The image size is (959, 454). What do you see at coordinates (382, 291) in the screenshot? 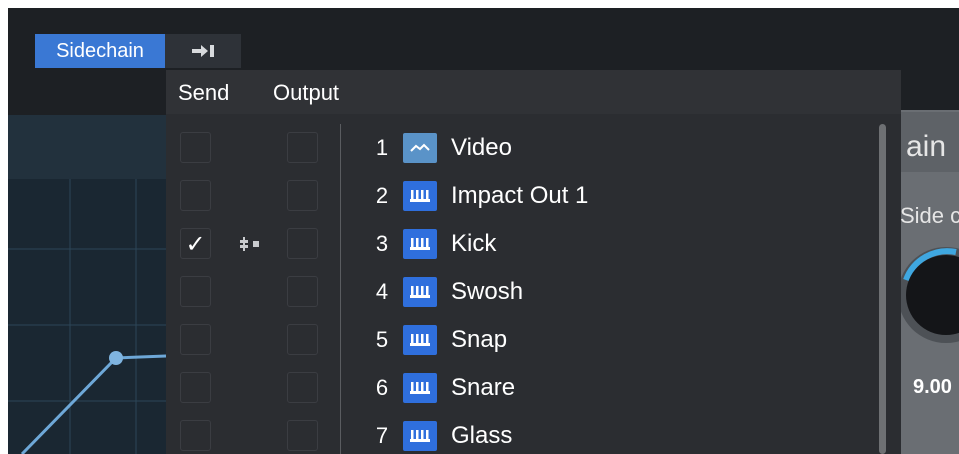
I see `track-number: 4` at bounding box center [382, 291].